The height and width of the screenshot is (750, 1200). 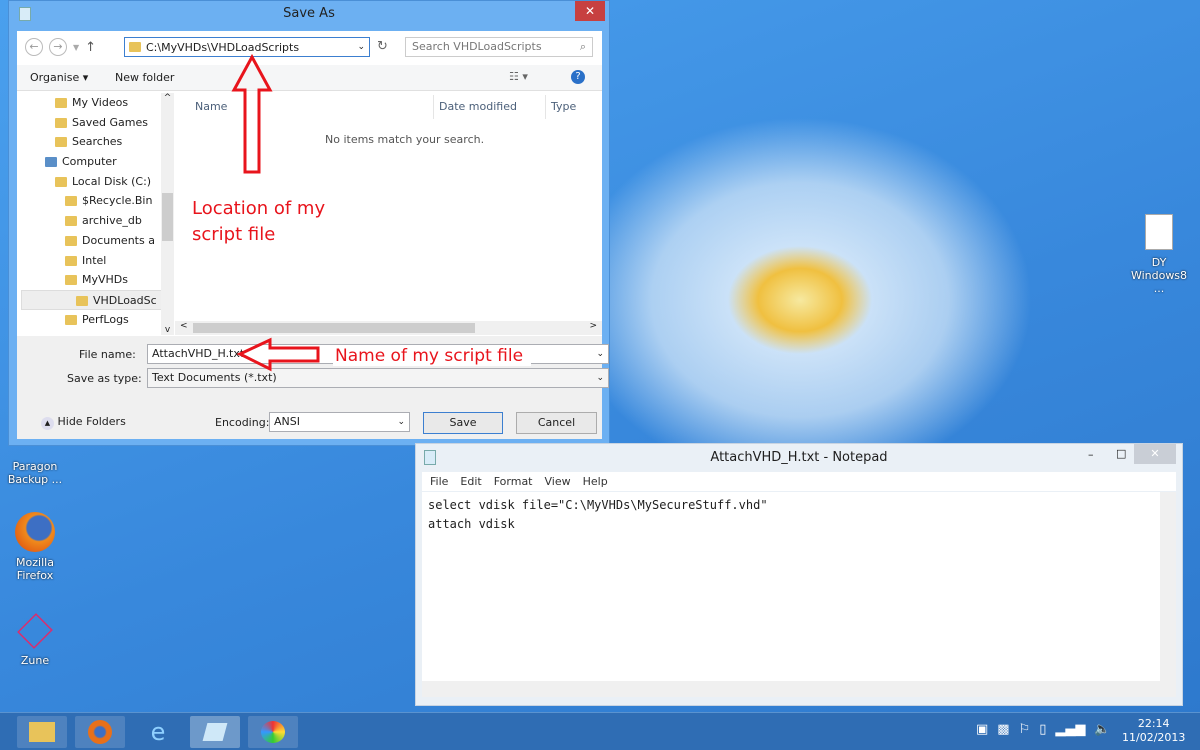 I want to click on clock: 22:14 11/02/2013, so click(x=1153, y=731).